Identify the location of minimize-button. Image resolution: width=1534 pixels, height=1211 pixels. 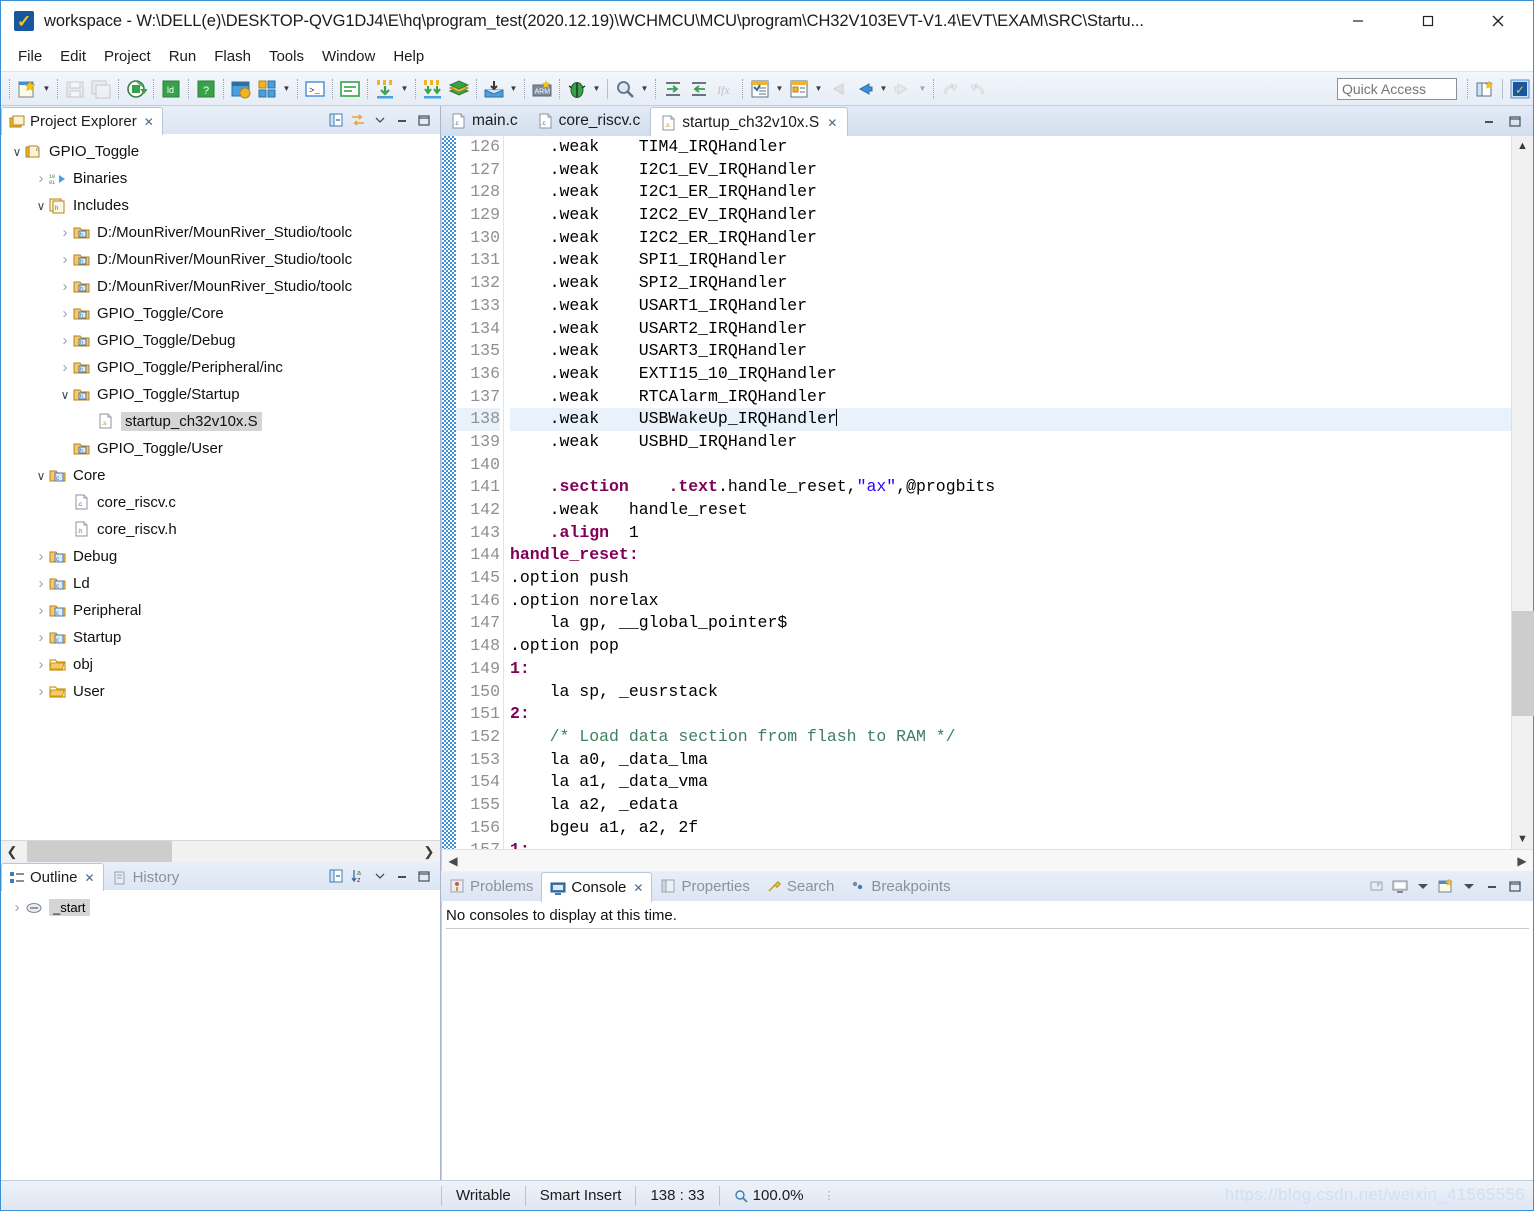
(1358, 21).